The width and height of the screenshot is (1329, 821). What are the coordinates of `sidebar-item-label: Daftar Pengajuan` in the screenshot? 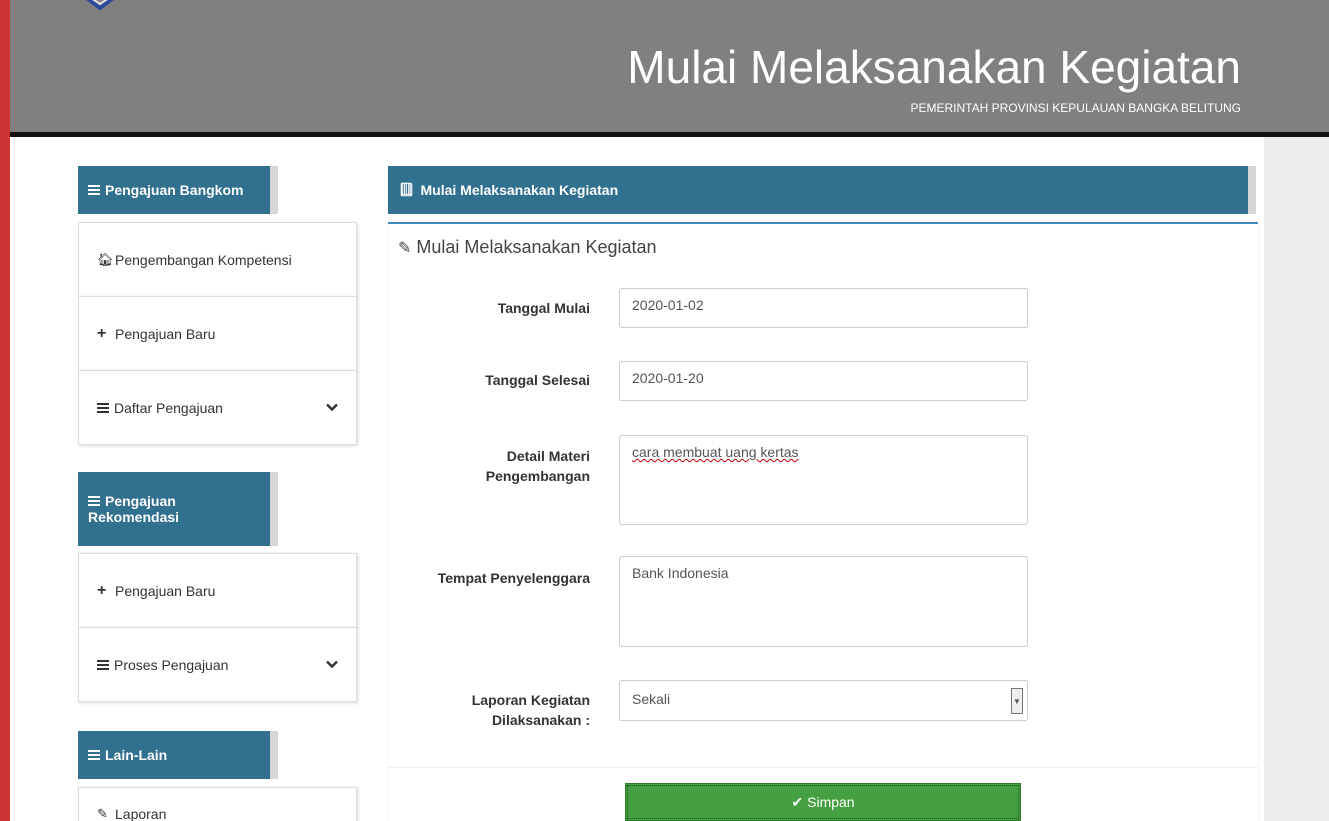 It's located at (168, 407).